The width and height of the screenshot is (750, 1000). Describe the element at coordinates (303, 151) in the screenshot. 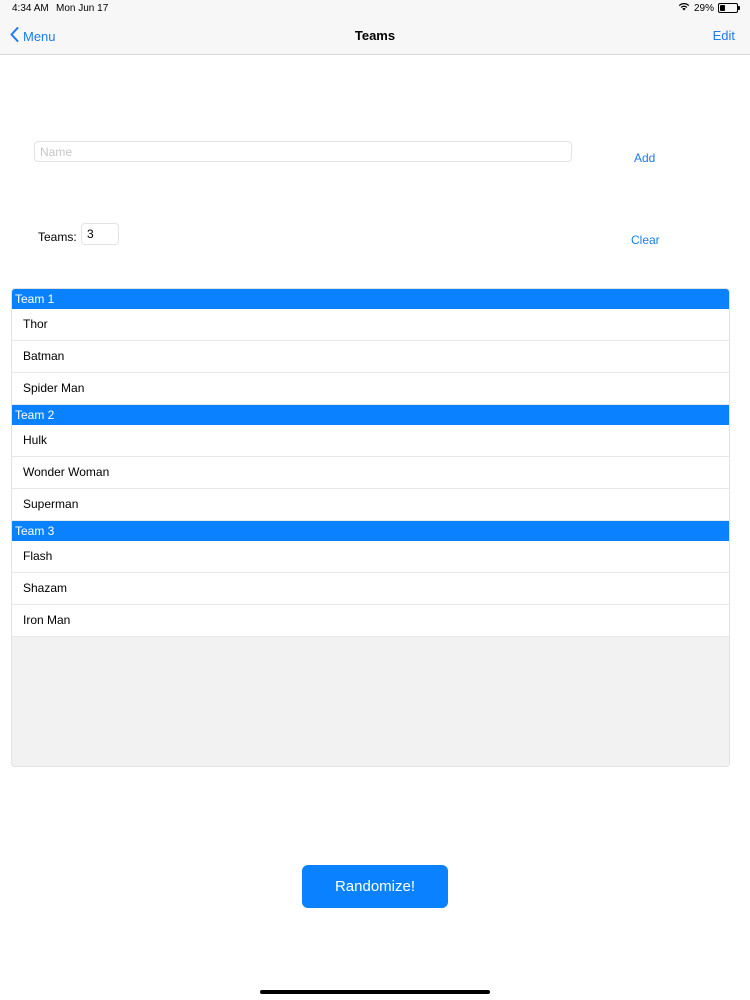

I see `name-input` at that location.